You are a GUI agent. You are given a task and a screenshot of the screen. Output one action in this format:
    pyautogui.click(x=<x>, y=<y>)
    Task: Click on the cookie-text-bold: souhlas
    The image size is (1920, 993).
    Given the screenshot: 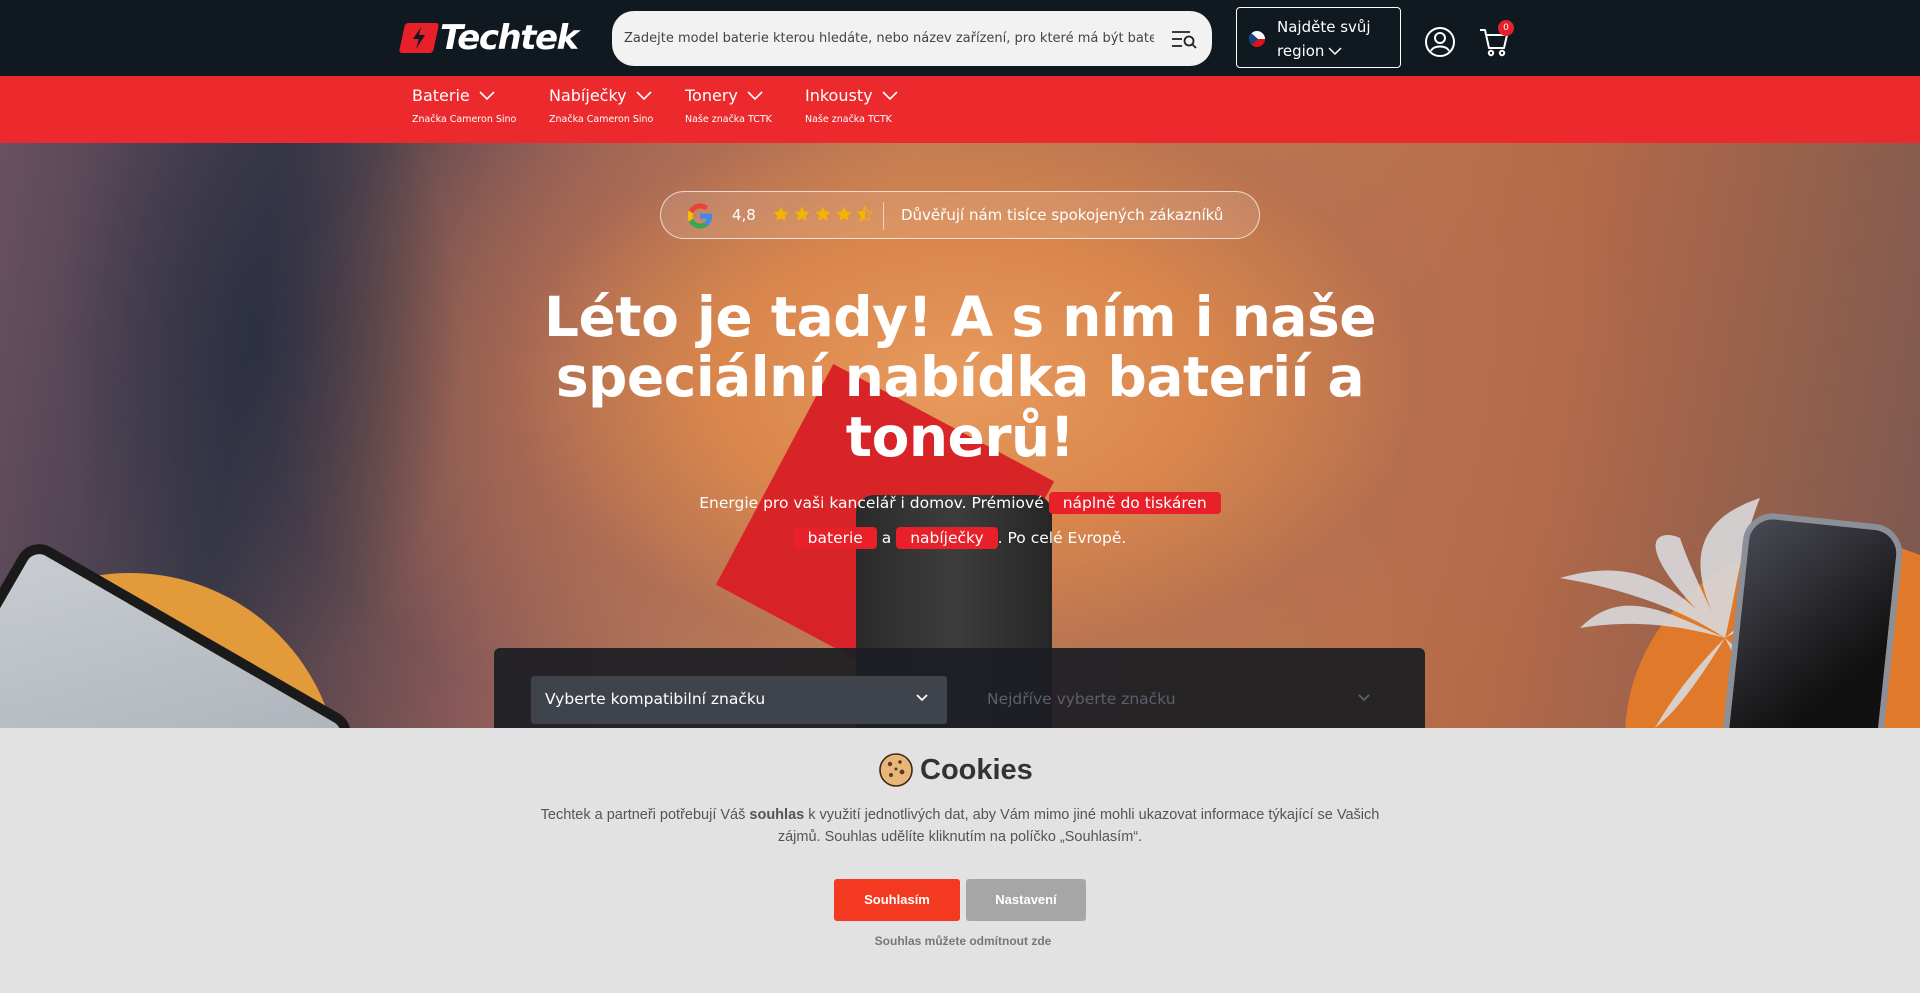 What is the action you would take?
    pyautogui.click(x=777, y=815)
    